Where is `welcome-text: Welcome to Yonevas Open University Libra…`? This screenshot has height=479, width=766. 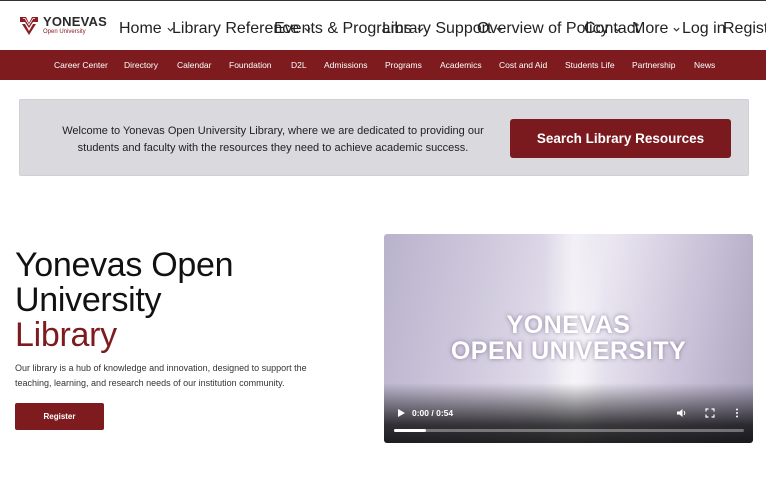
welcome-text: Welcome to Yonevas Open University Libra… is located at coordinates (273, 139).